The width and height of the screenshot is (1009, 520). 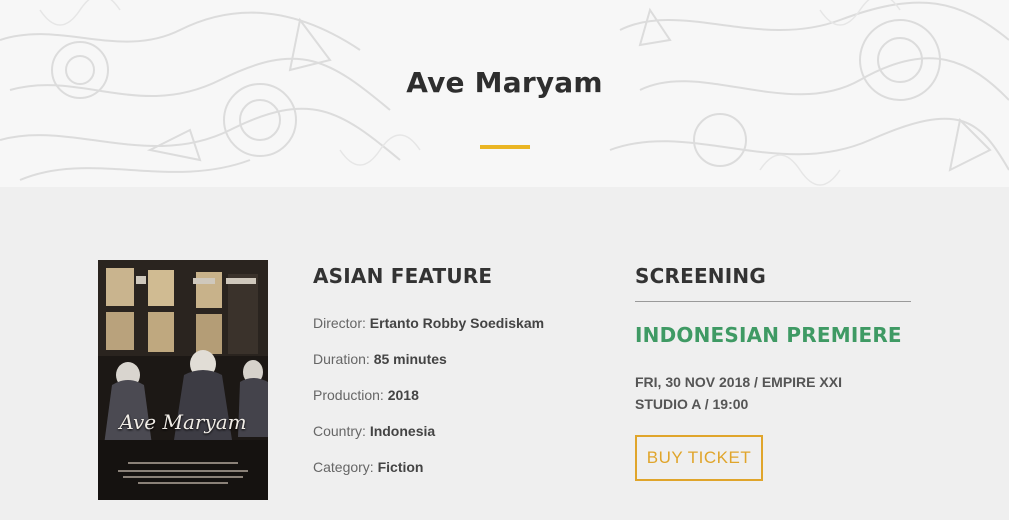 What do you see at coordinates (345, 467) in the screenshot?
I see `category-label: Category:` at bounding box center [345, 467].